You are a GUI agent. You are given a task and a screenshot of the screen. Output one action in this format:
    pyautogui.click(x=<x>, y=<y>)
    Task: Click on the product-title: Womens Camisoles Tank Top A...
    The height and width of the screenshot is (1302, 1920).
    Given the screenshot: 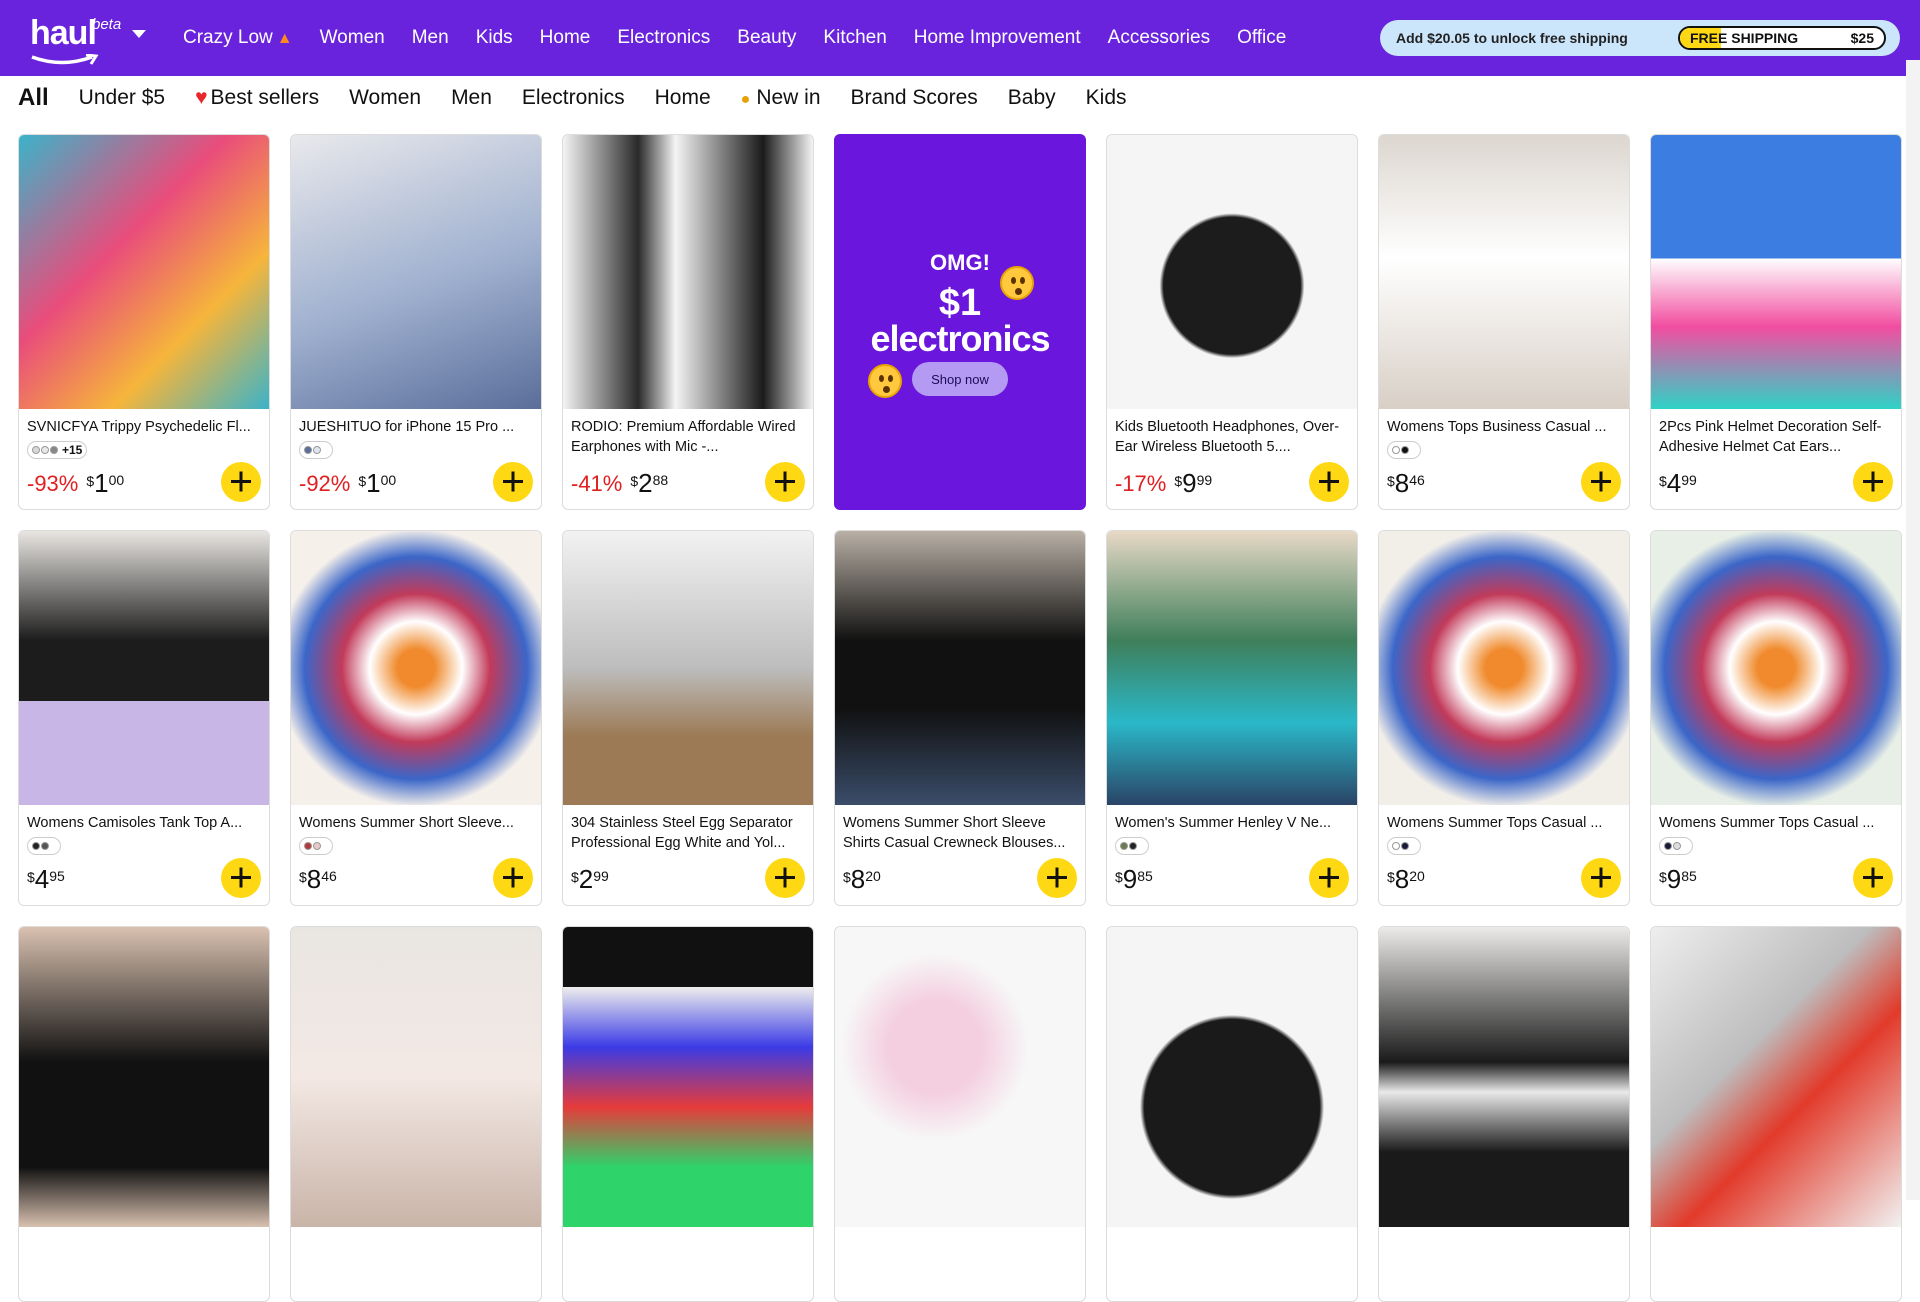 What is the action you would take?
    pyautogui.click(x=145, y=823)
    